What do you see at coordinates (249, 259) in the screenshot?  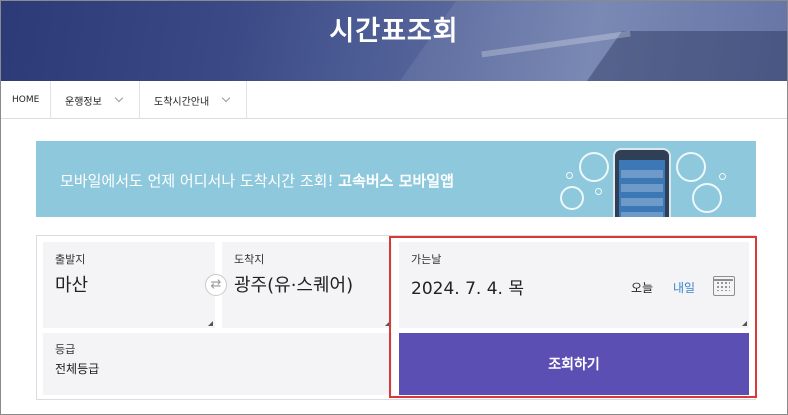 I see `arrival-label: 도착지` at bounding box center [249, 259].